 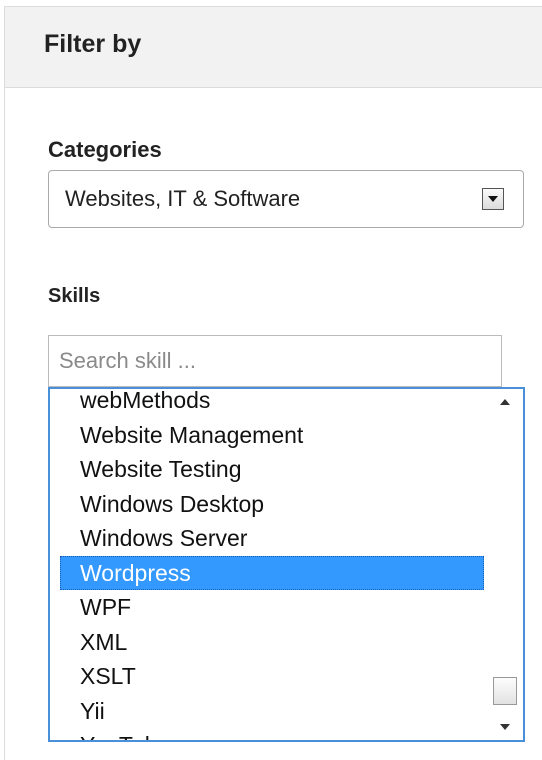 What do you see at coordinates (105, 149) in the screenshot?
I see `categories-label: Categories` at bounding box center [105, 149].